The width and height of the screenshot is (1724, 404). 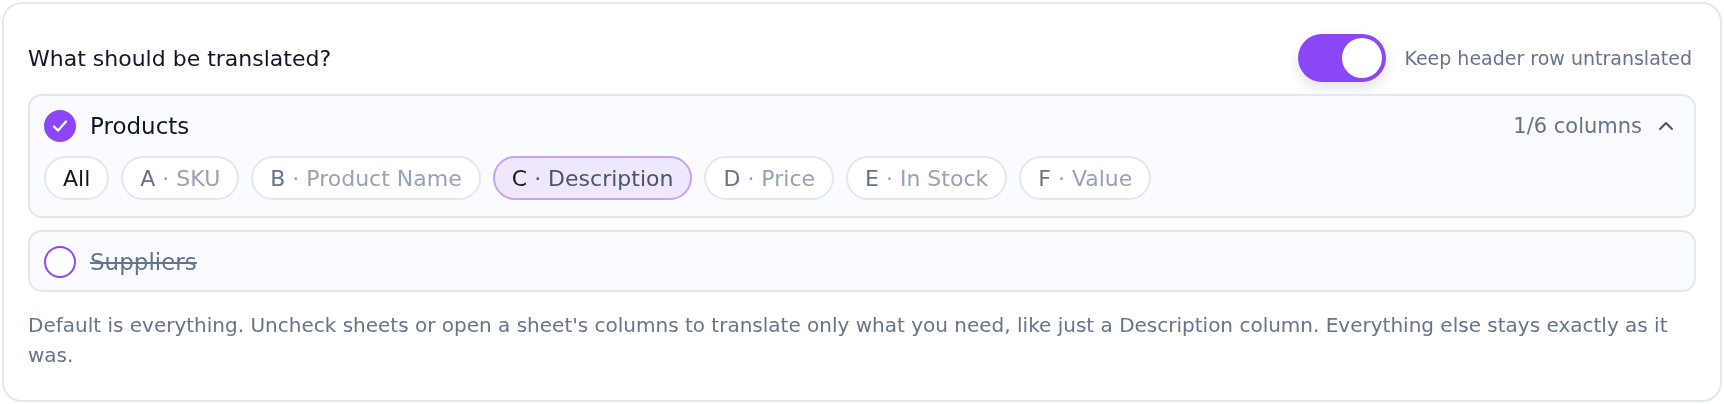 What do you see at coordinates (143, 262) in the screenshot?
I see `sheet-name: Suppliers` at bounding box center [143, 262].